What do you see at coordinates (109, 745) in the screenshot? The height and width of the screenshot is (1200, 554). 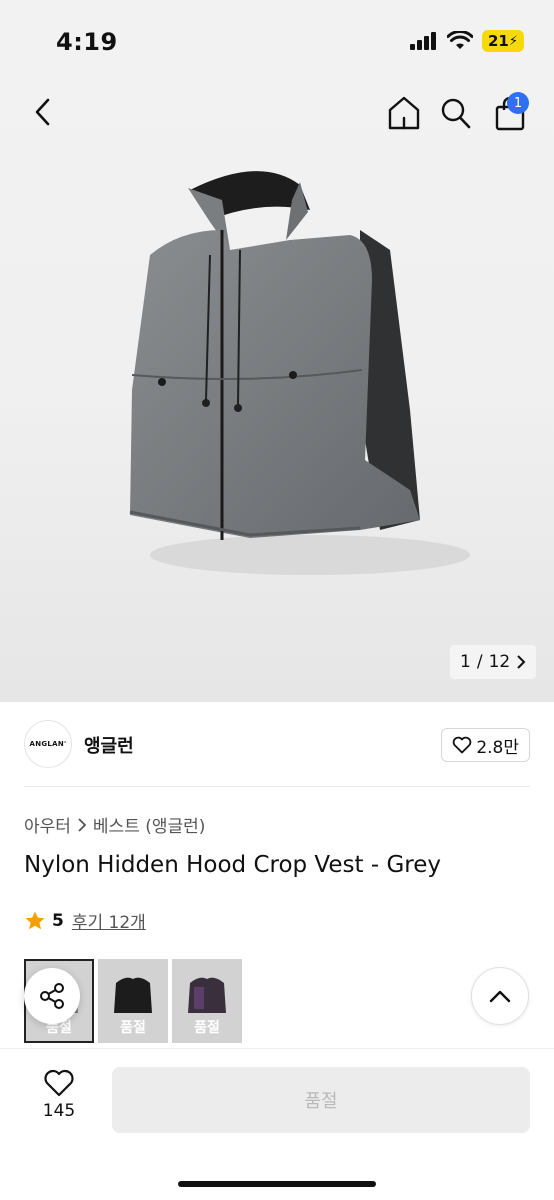 I see `brand-name: 앵글런` at bounding box center [109, 745].